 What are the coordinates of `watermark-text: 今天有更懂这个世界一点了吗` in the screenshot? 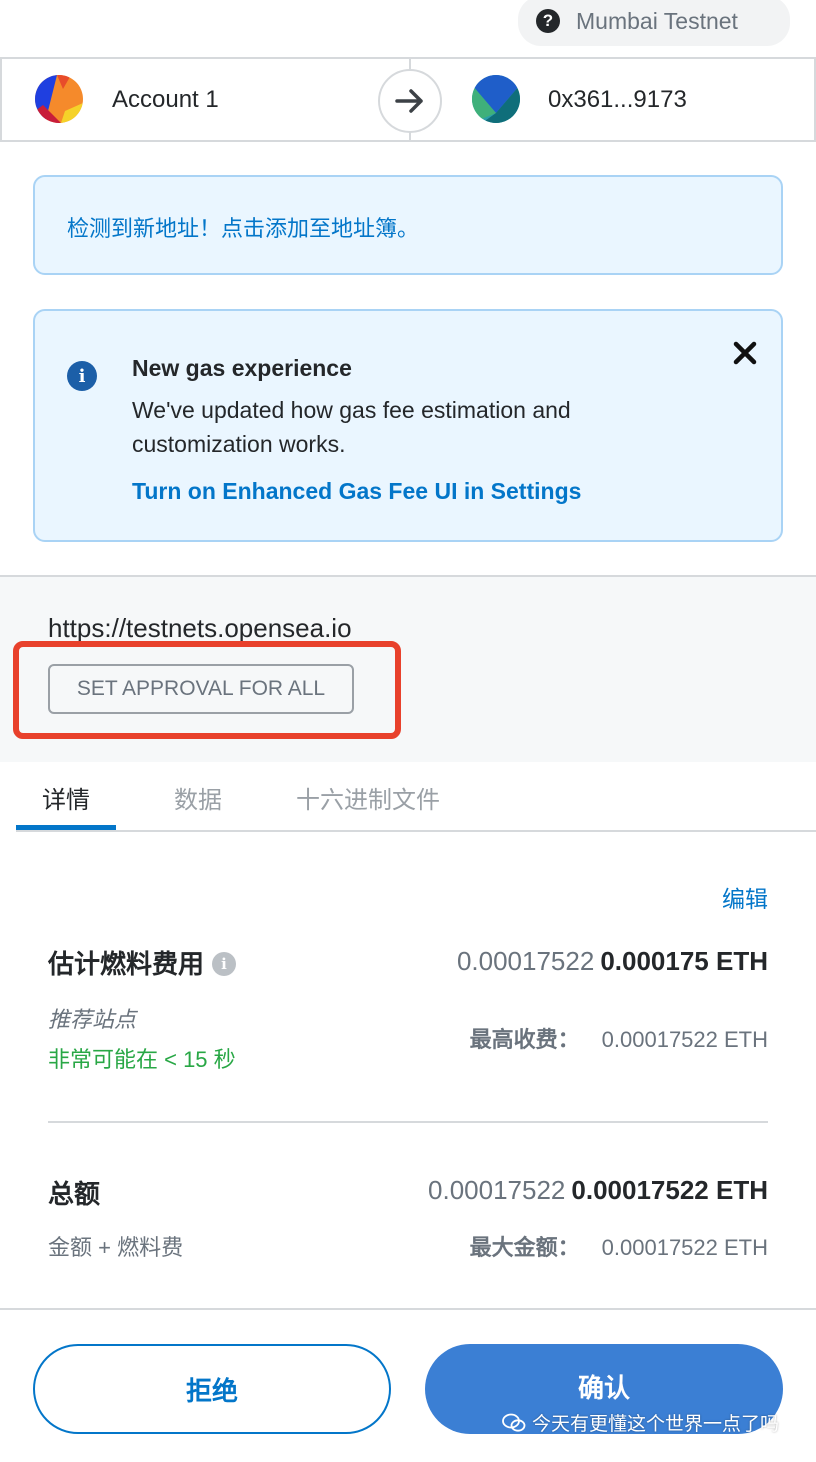 It's located at (656, 1424).